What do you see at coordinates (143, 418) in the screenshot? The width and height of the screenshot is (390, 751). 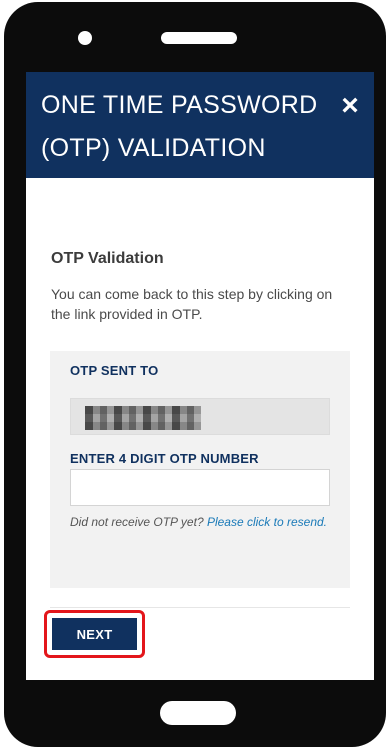 I see `masked-phone-number` at bounding box center [143, 418].